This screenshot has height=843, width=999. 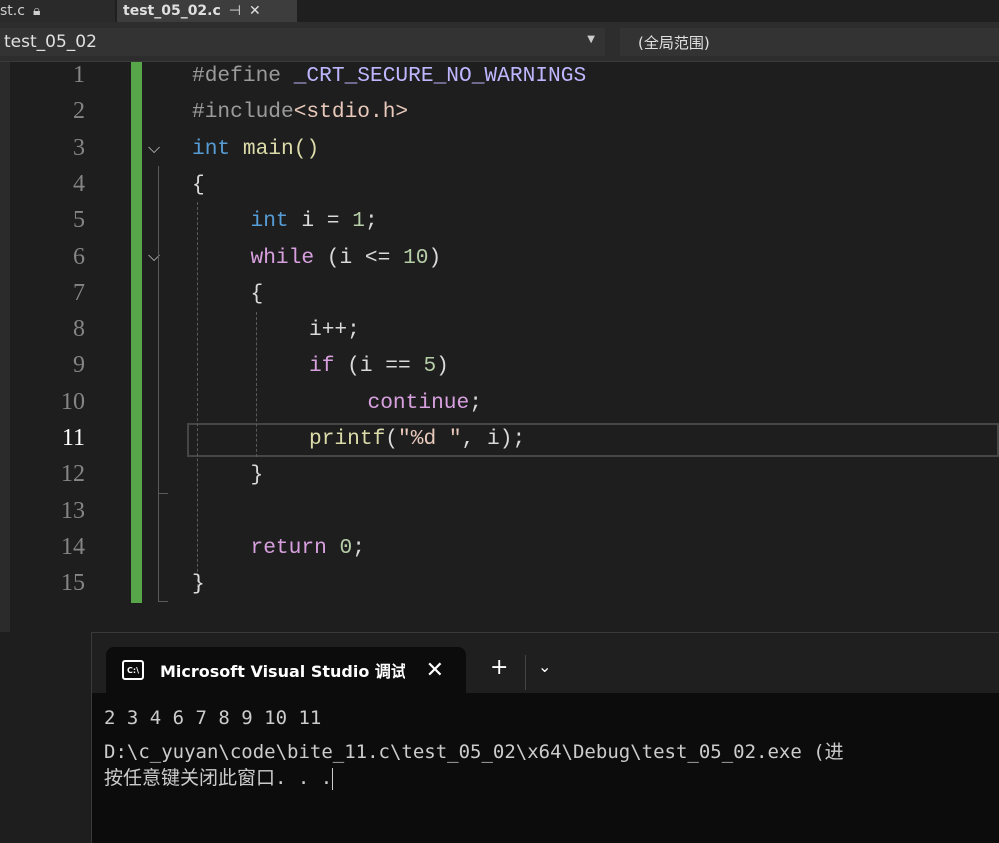 What do you see at coordinates (243, 112) in the screenshot?
I see `code-token: #include` at bounding box center [243, 112].